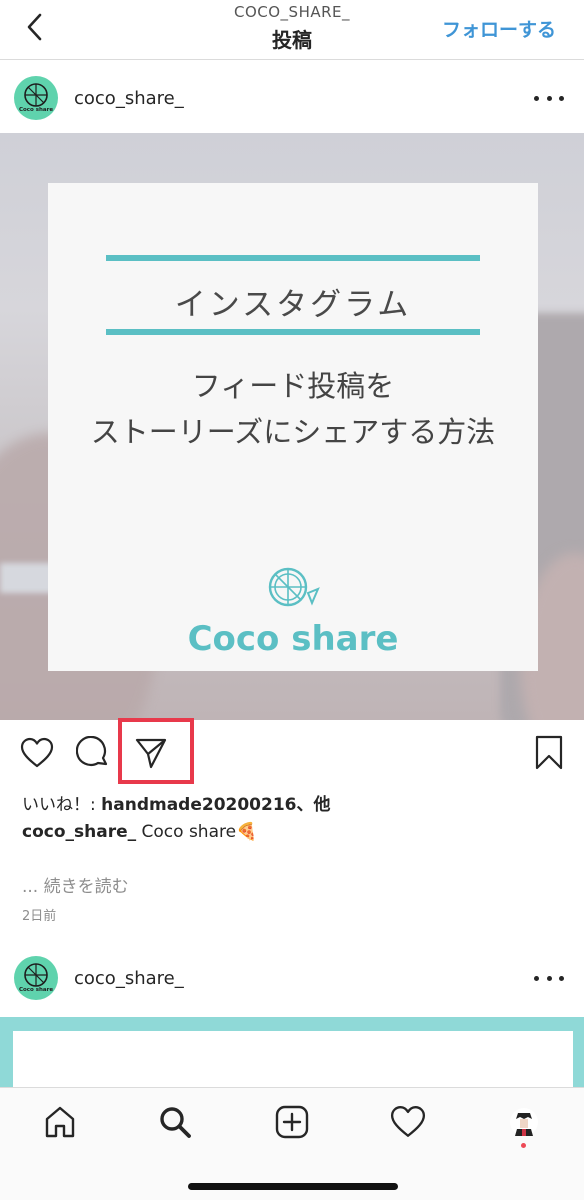  Describe the element at coordinates (39, 916) in the screenshot. I see `post-timestamp: 2日前` at that location.